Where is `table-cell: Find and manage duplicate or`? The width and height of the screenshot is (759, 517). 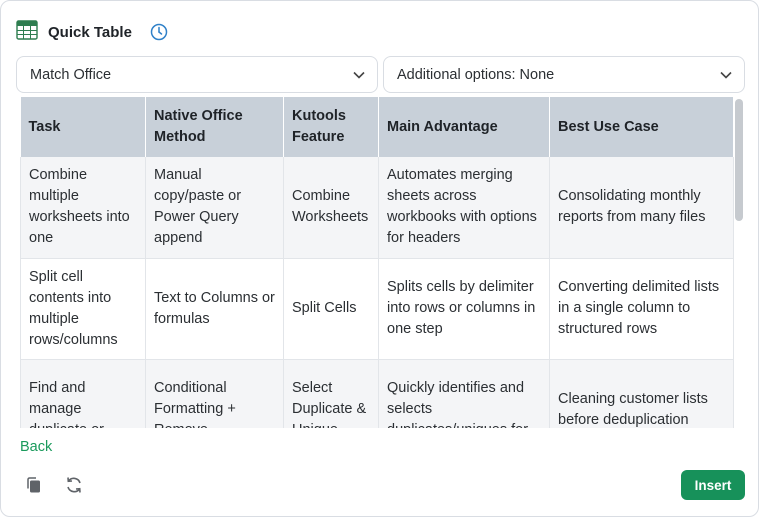
table-cell: Find and manage duplicate or is located at coordinates (83, 393).